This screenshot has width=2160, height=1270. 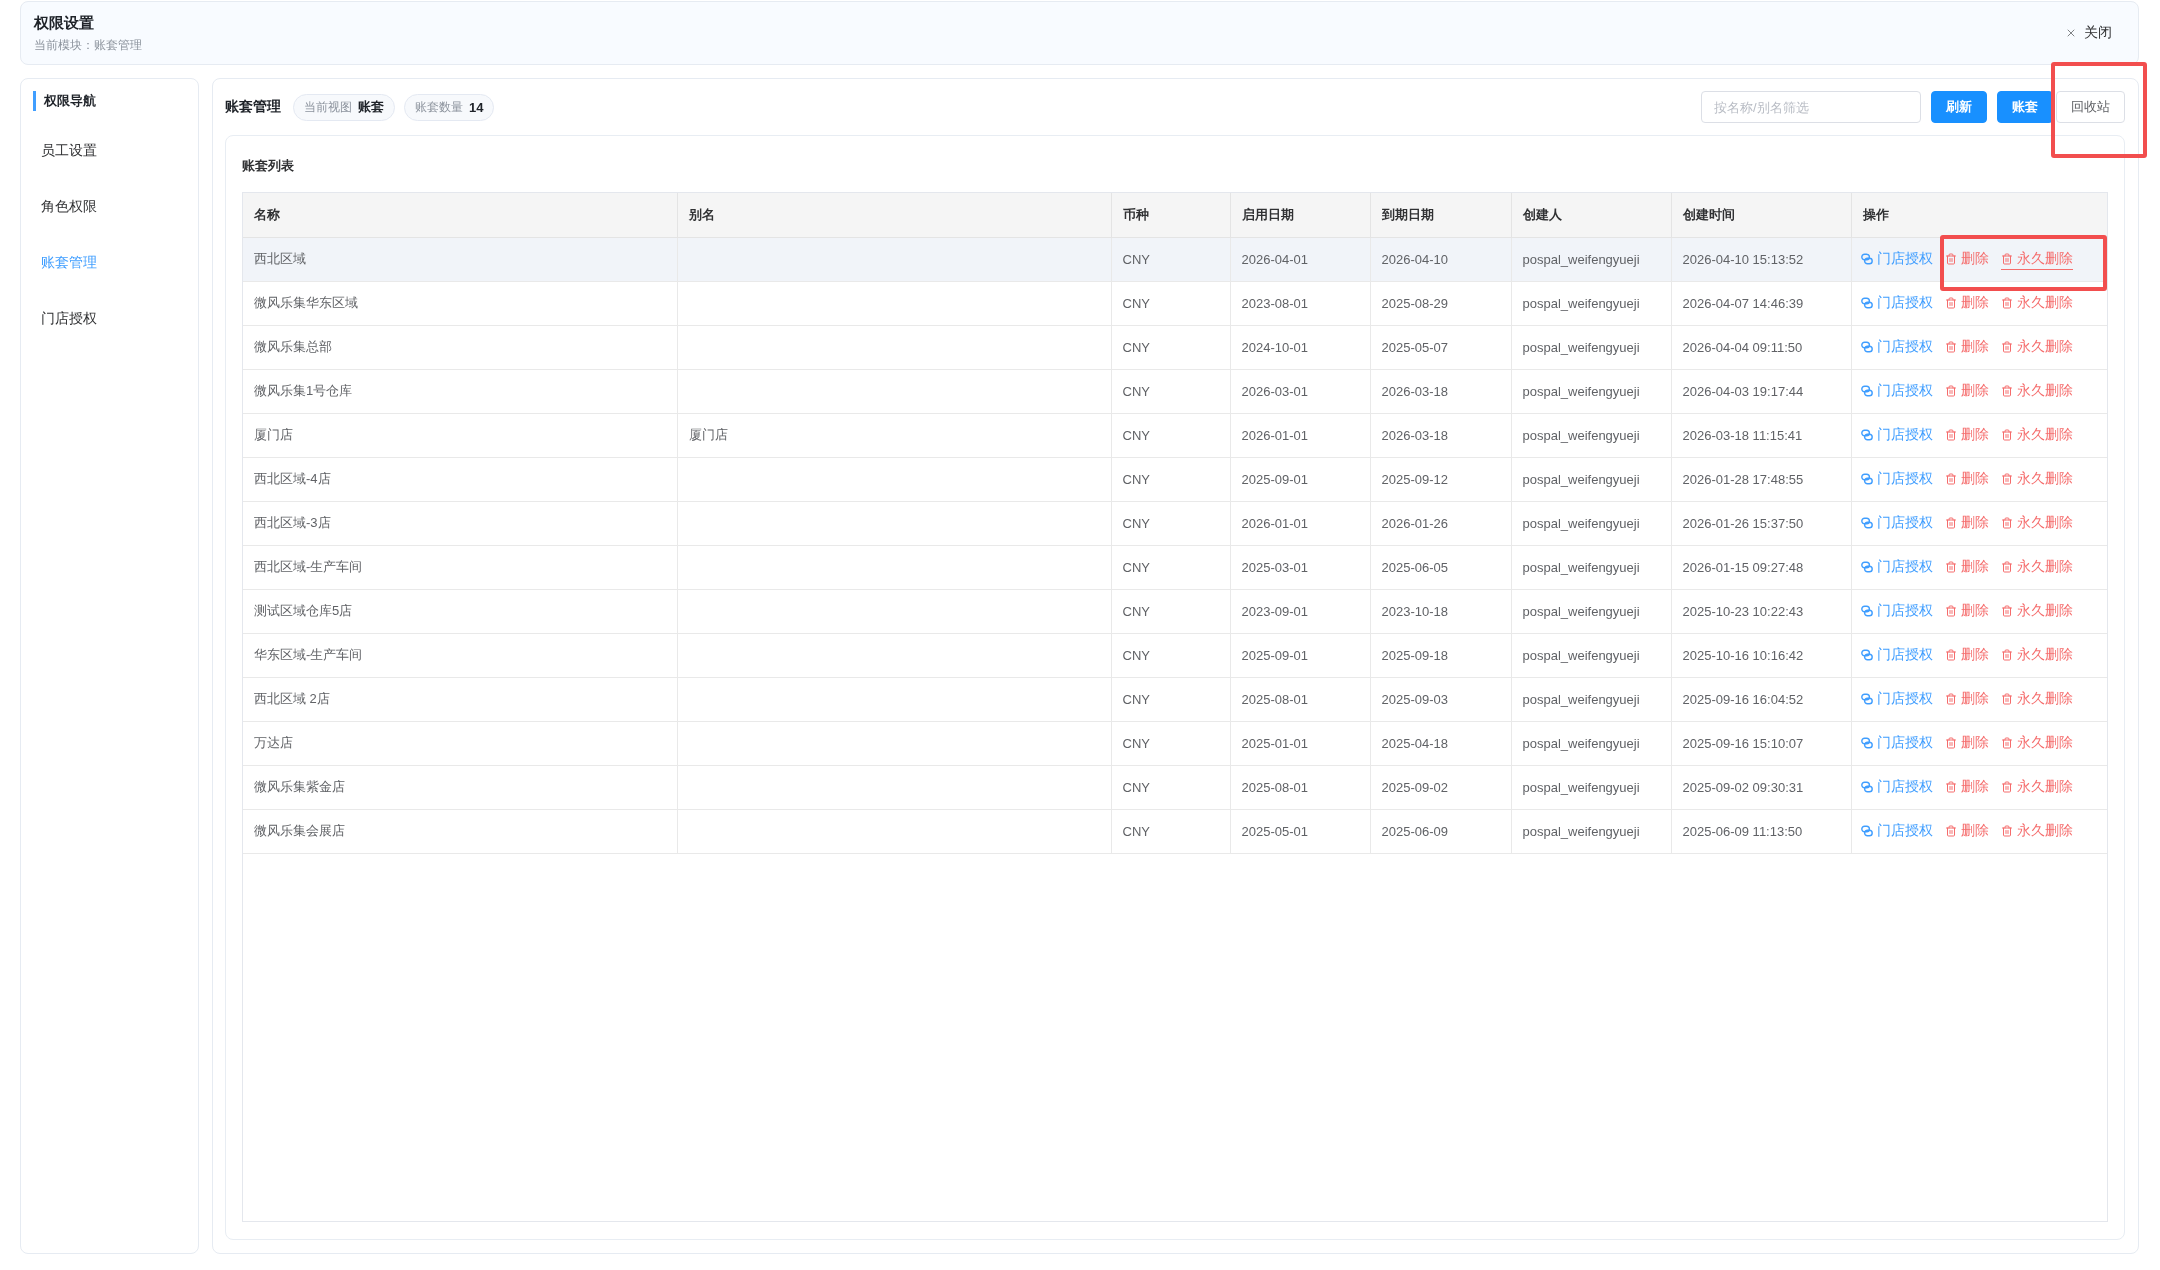 I want to click on close-button: 关闭, so click(x=2088, y=33).